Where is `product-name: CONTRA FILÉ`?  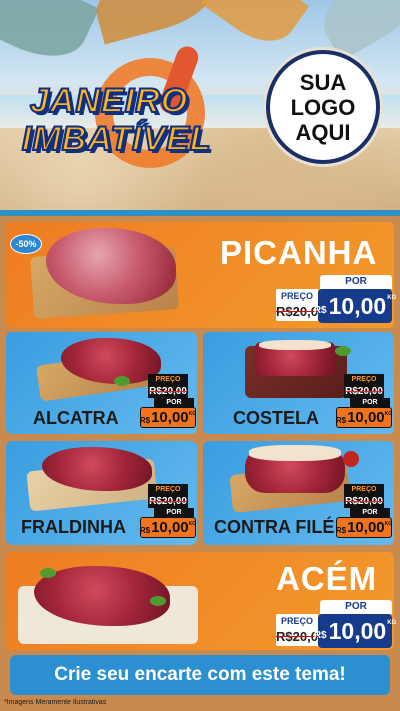
product-name: CONTRA FILÉ is located at coordinates (274, 527).